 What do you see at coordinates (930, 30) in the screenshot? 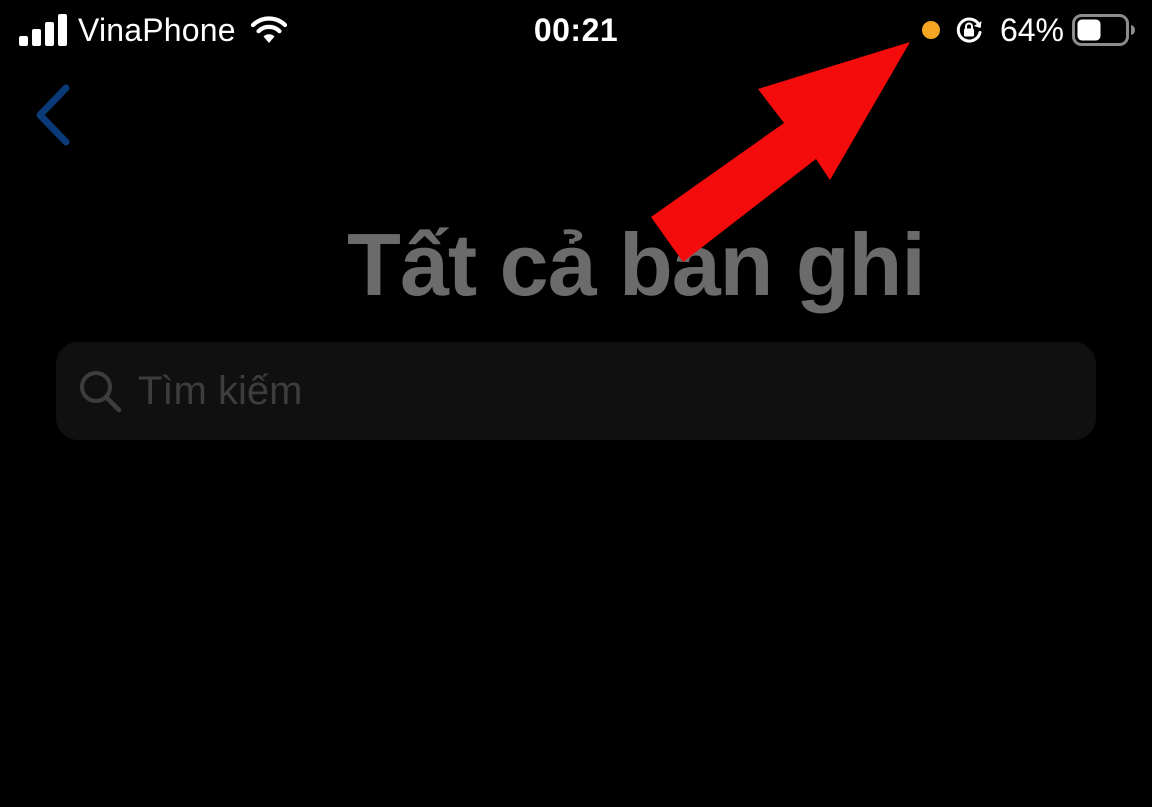
I see `microphone-in-use-dot` at bounding box center [930, 30].